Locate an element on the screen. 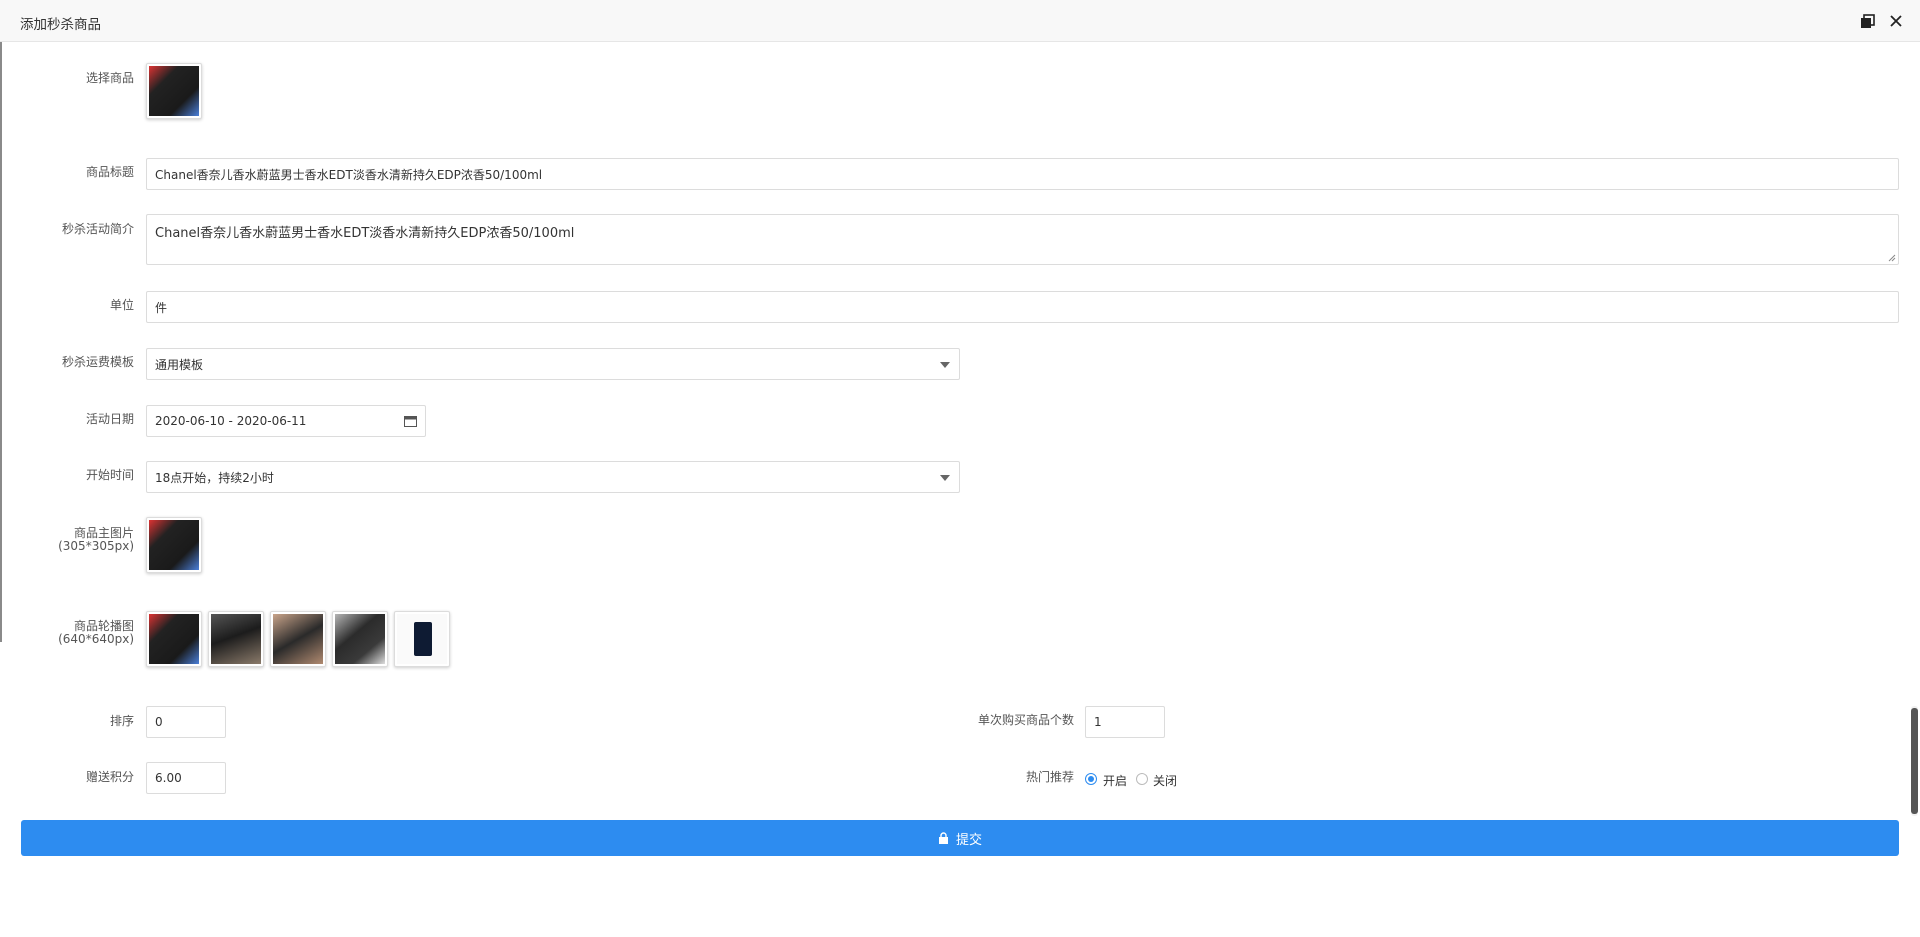 This screenshot has height=937, width=1920. select-goods-label: 选择商品 is located at coordinates (109, 78).